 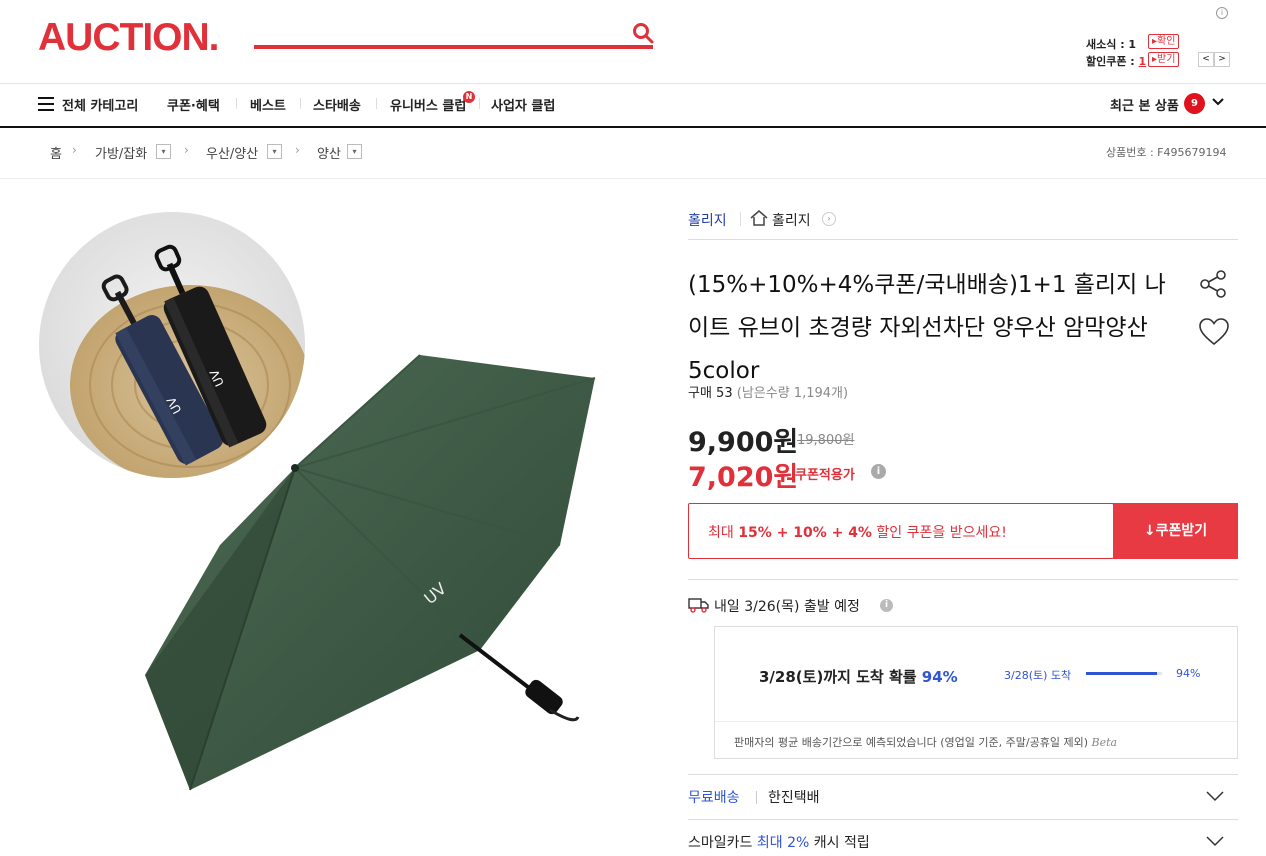 I want to click on chevron-right-icon: ›, so click(x=829, y=219).